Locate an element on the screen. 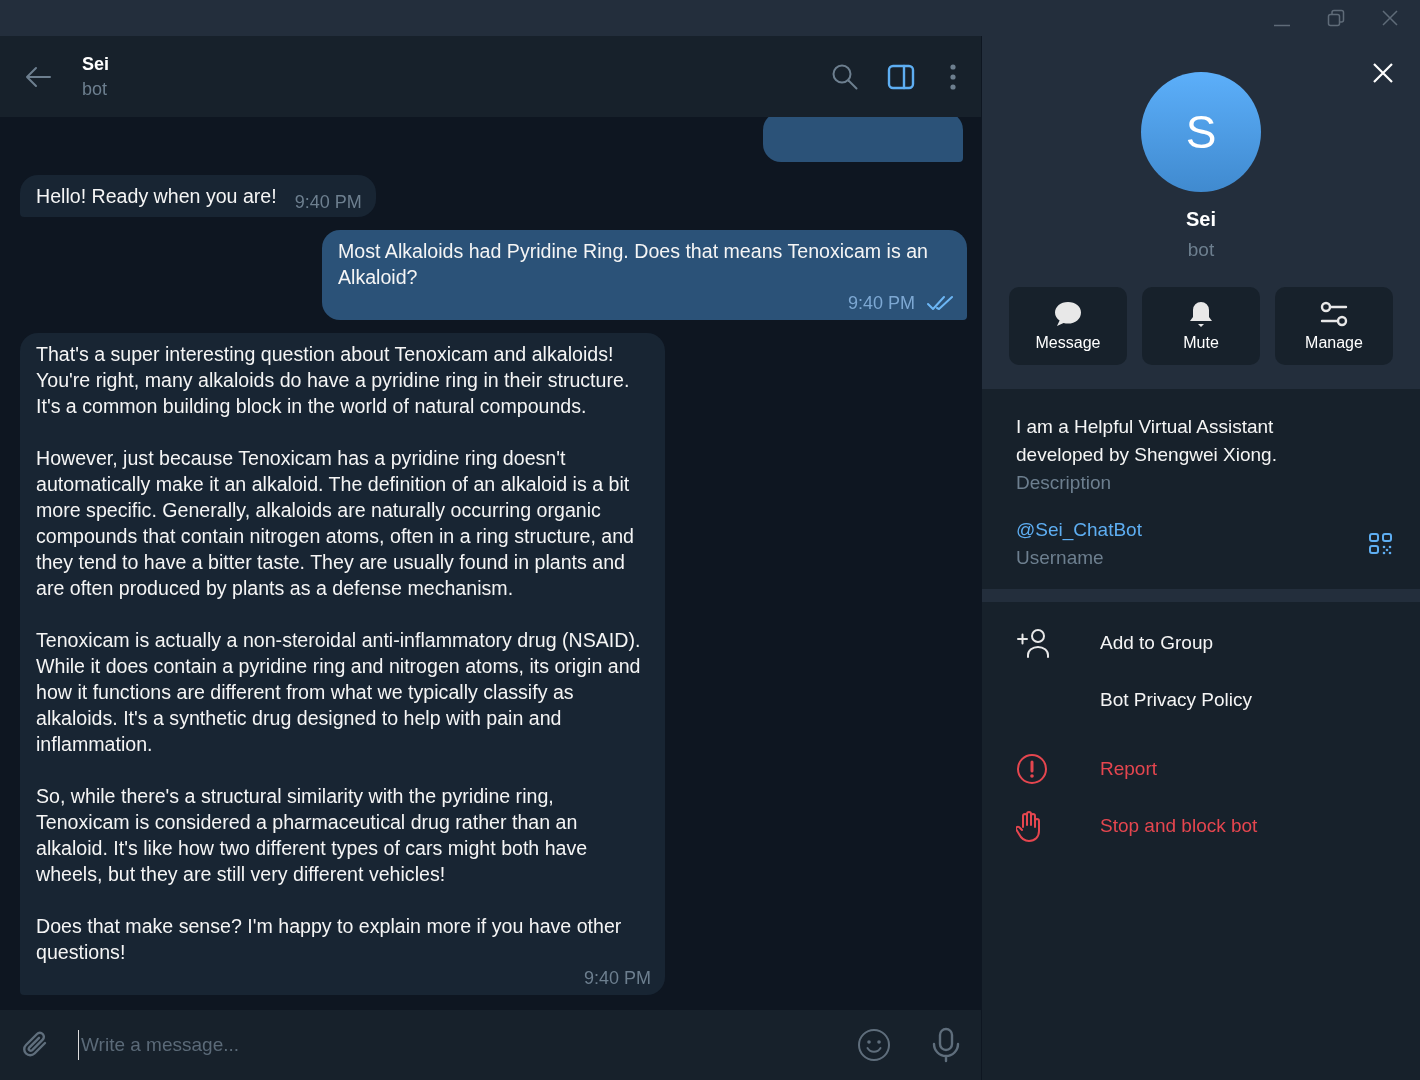 This screenshot has height=1080, width=1420. profile-subtitle: bot is located at coordinates (1201, 250).